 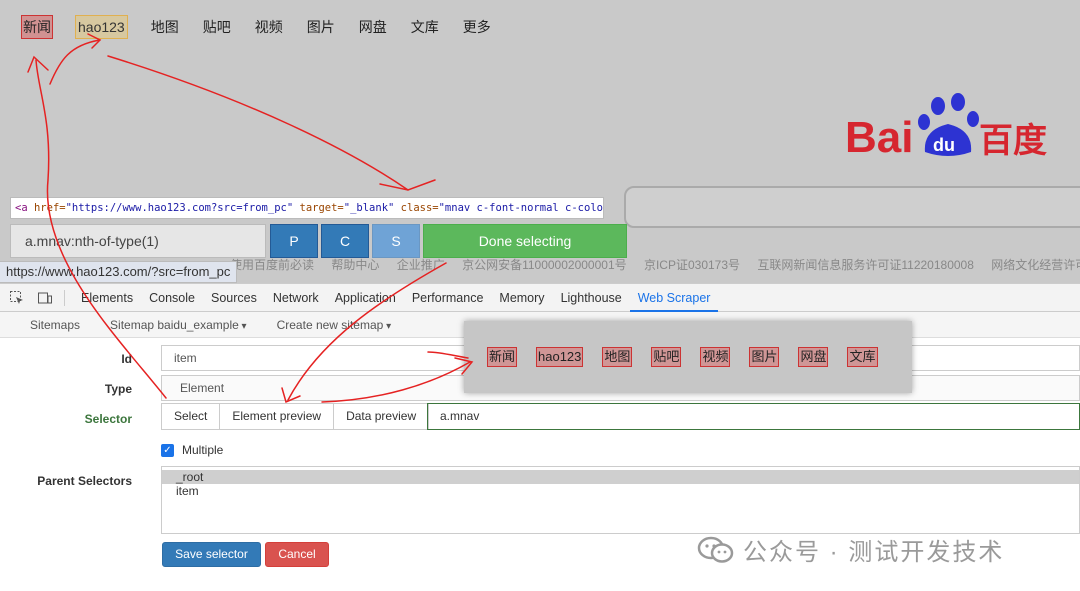 I want to click on type-label: Type, so click(x=118, y=389).